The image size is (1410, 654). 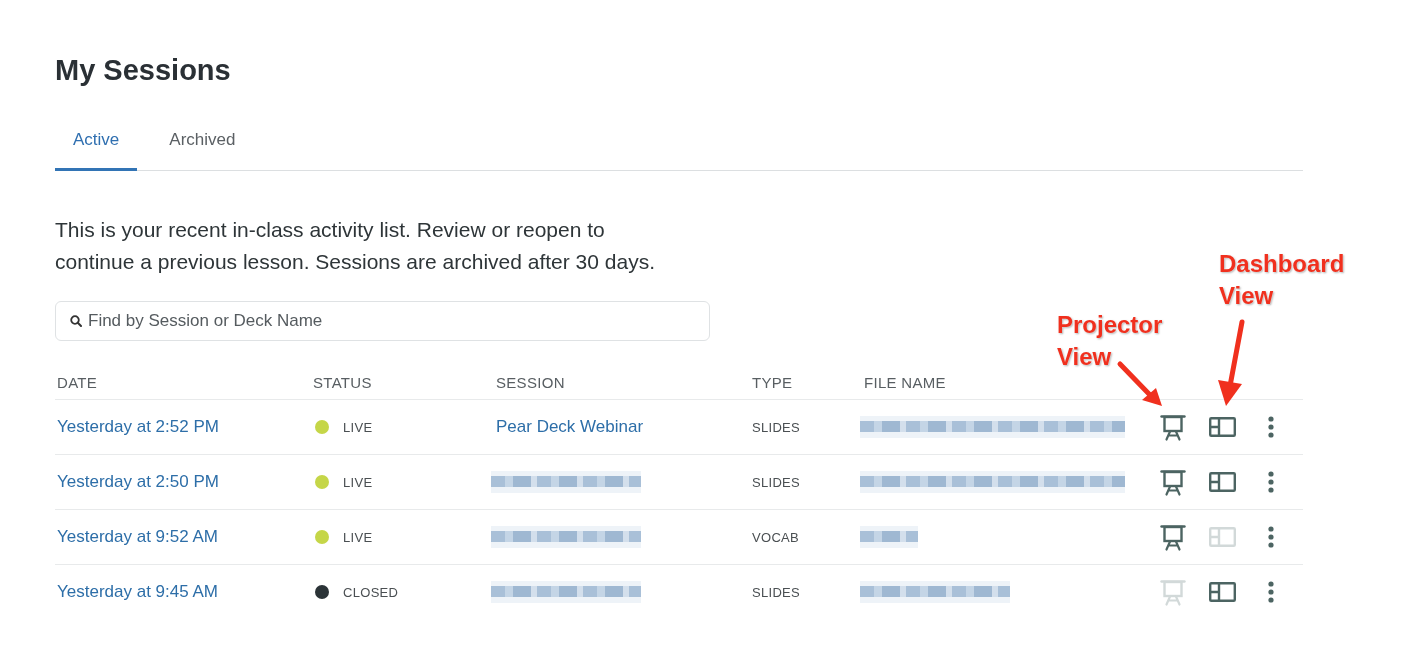 I want to click on date-link: Yesterday at 2:52 PM, so click(x=138, y=427).